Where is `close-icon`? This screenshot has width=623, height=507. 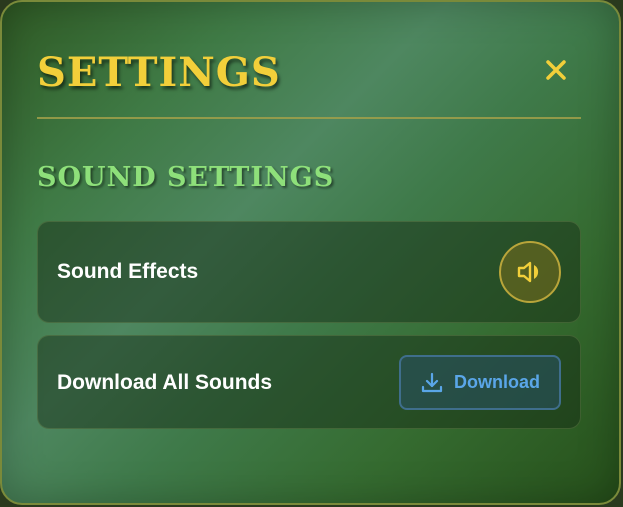 close-icon is located at coordinates (556, 70).